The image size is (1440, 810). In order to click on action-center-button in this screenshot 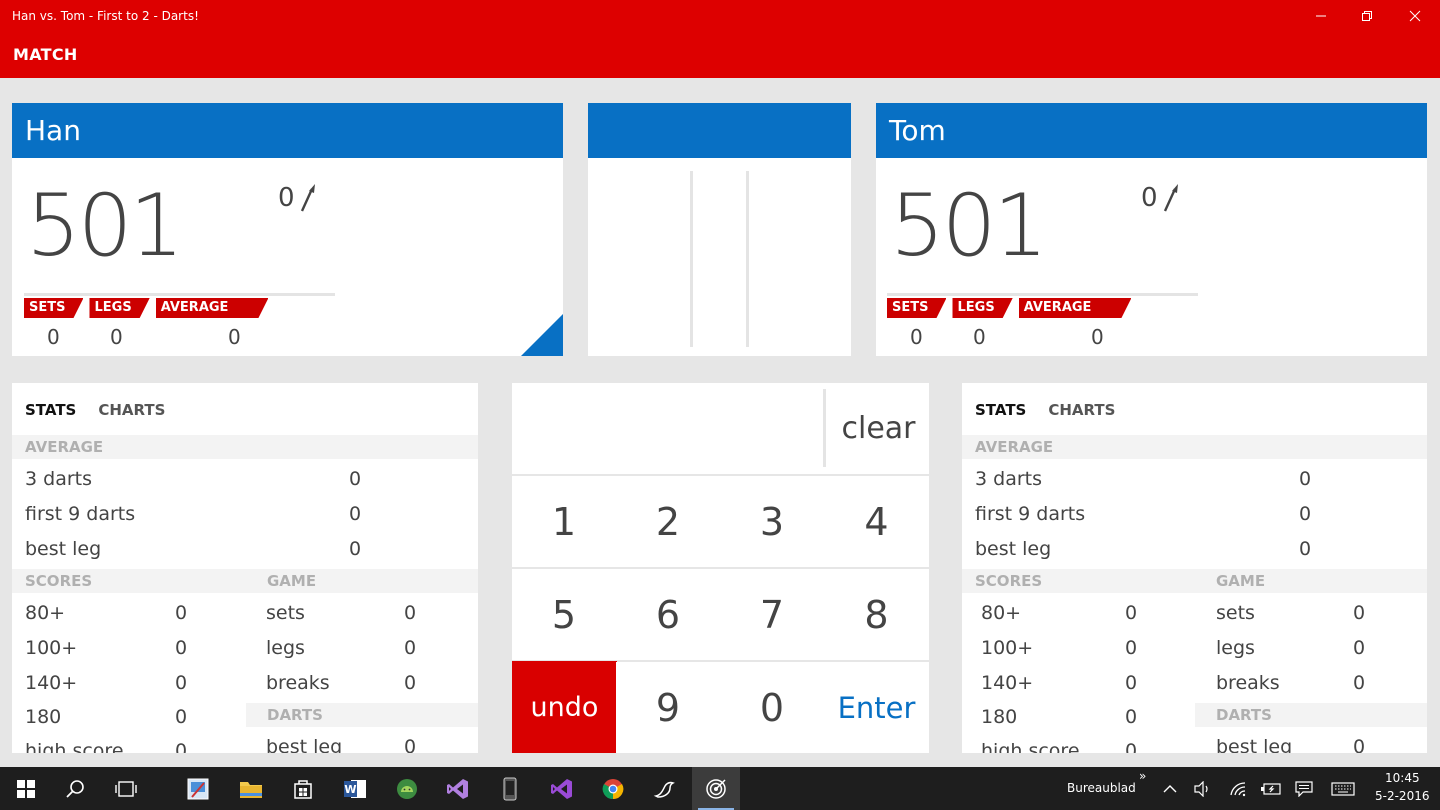, I will do `click(1304, 788)`.